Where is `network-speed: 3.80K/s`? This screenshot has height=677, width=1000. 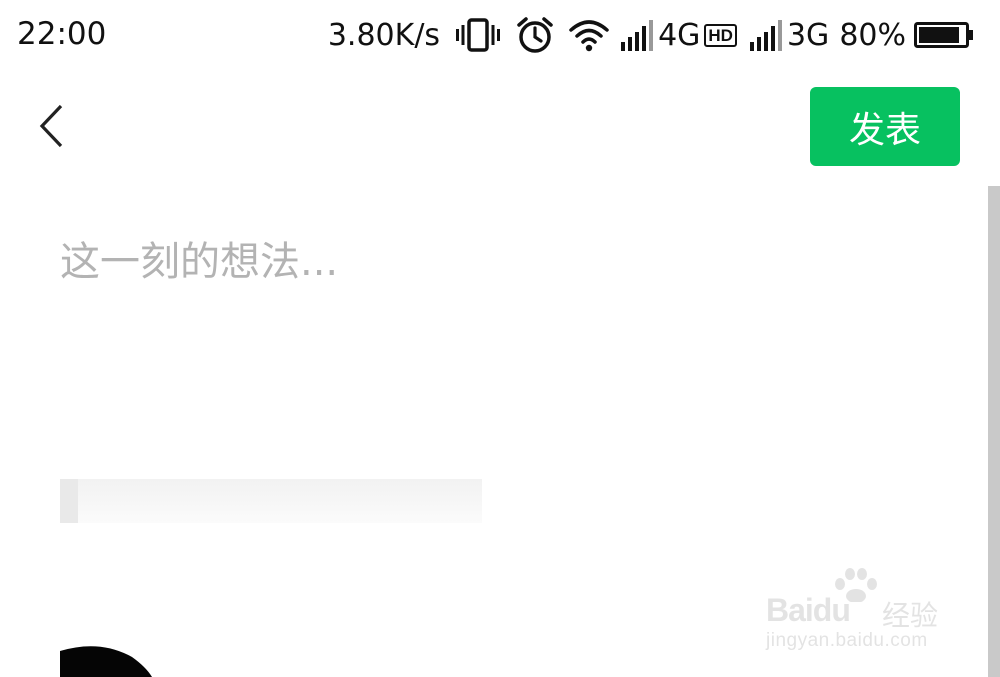
network-speed: 3.80K/s is located at coordinates (384, 35).